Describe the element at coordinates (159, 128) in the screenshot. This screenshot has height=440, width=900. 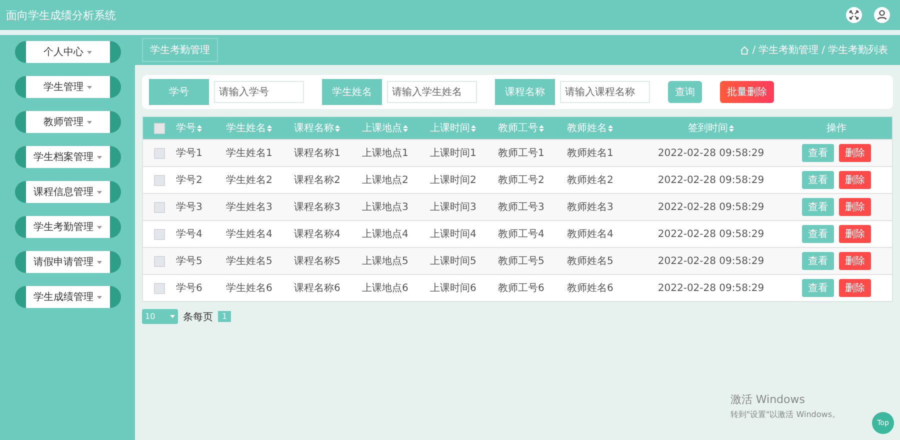
I see `select-all-checkbox` at that location.